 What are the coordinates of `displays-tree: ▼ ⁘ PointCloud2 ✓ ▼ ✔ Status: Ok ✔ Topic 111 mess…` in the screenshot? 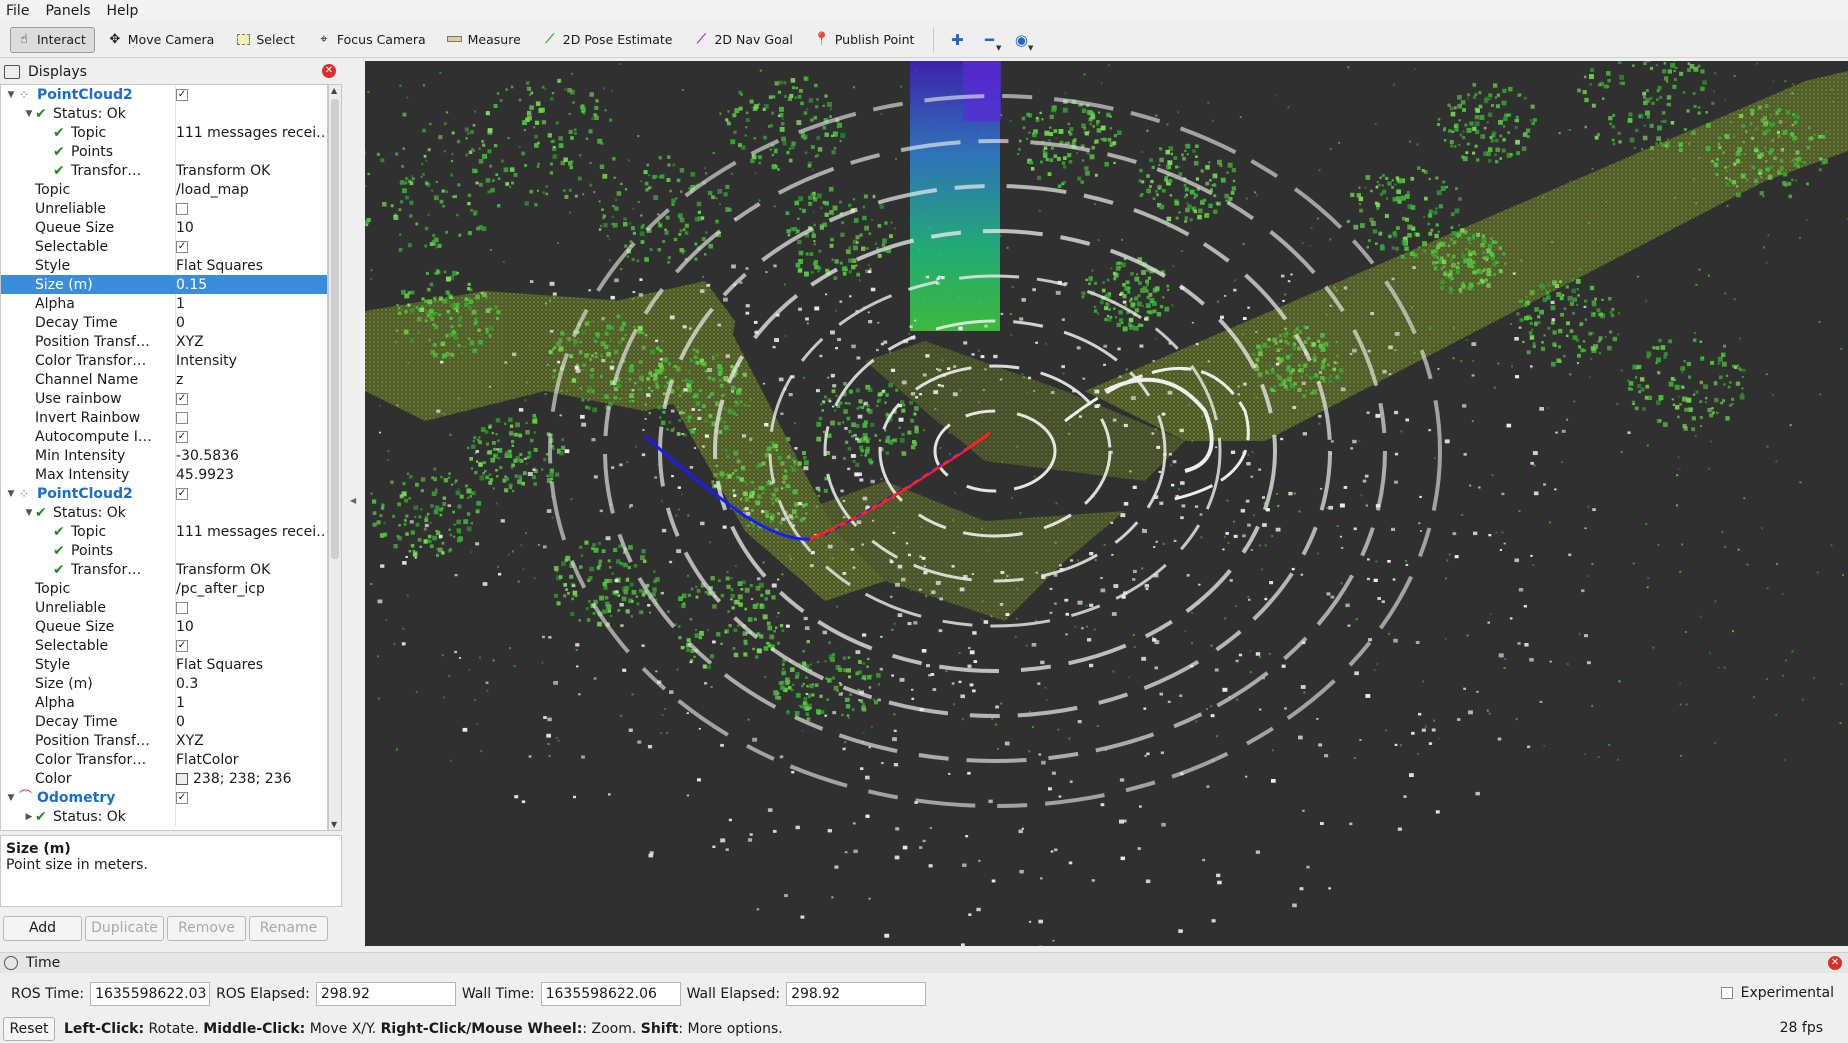 It's located at (164, 457).